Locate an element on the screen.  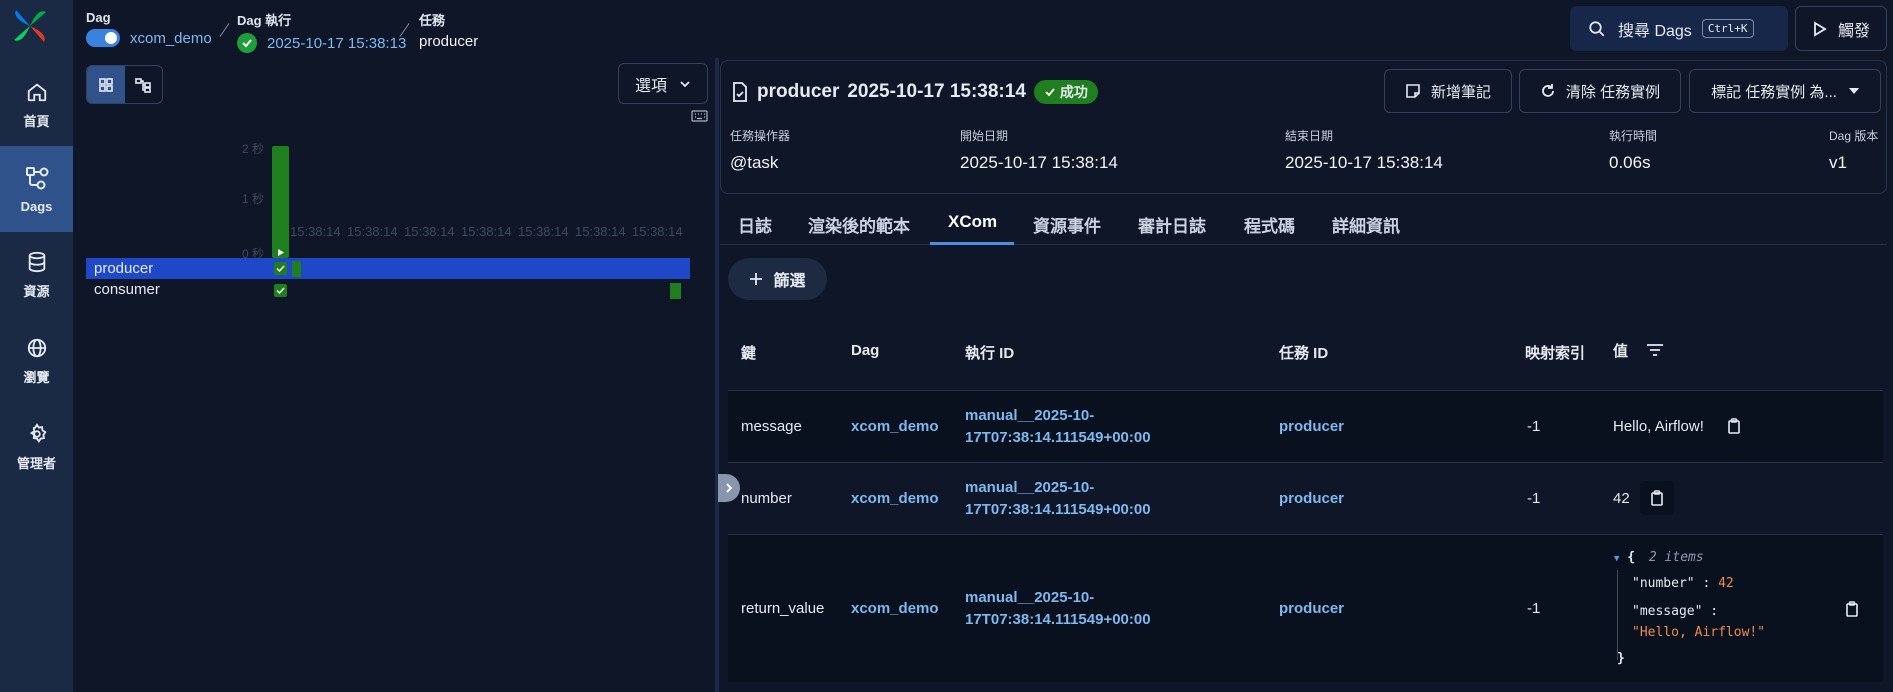
tab-asset-events: 資源事件 is located at coordinates (1067, 224).